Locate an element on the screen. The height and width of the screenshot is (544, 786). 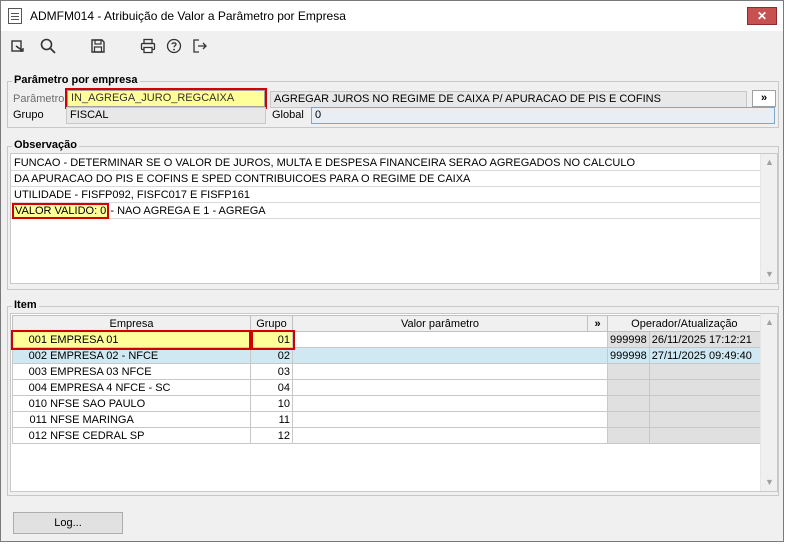
cell-empresa: 012 NFSE CEDRAL SP is located at coordinates (131, 435).